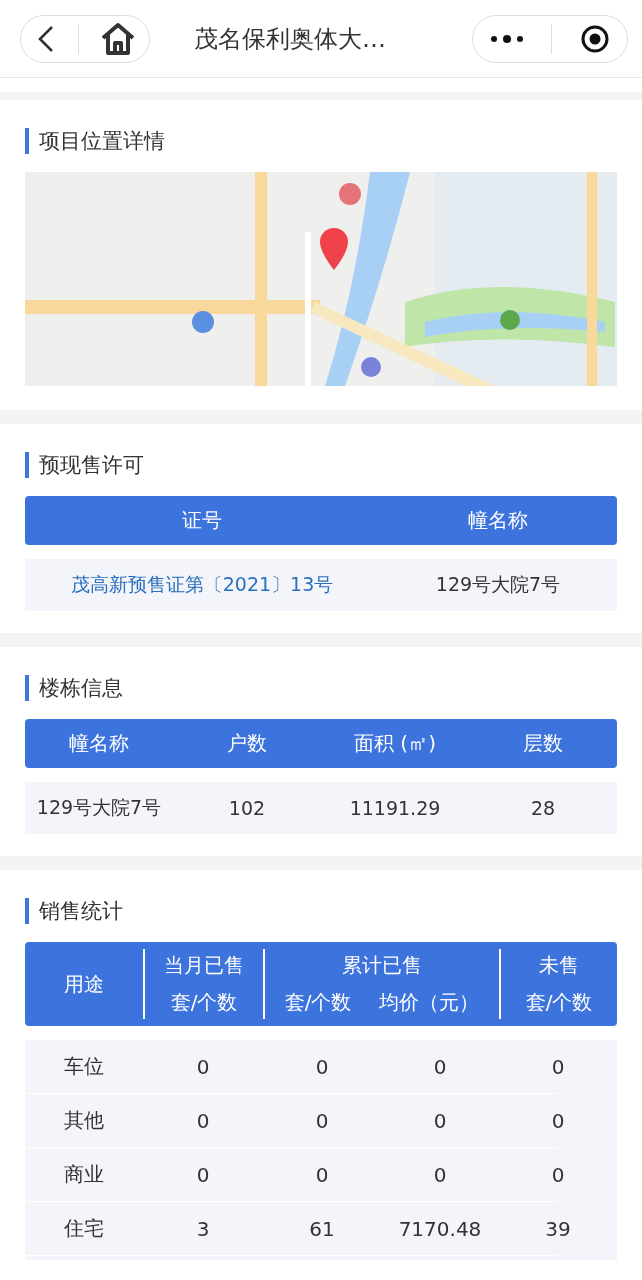 The width and height of the screenshot is (642, 1280). What do you see at coordinates (506, 38) in the screenshot?
I see `more-icon` at bounding box center [506, 38].